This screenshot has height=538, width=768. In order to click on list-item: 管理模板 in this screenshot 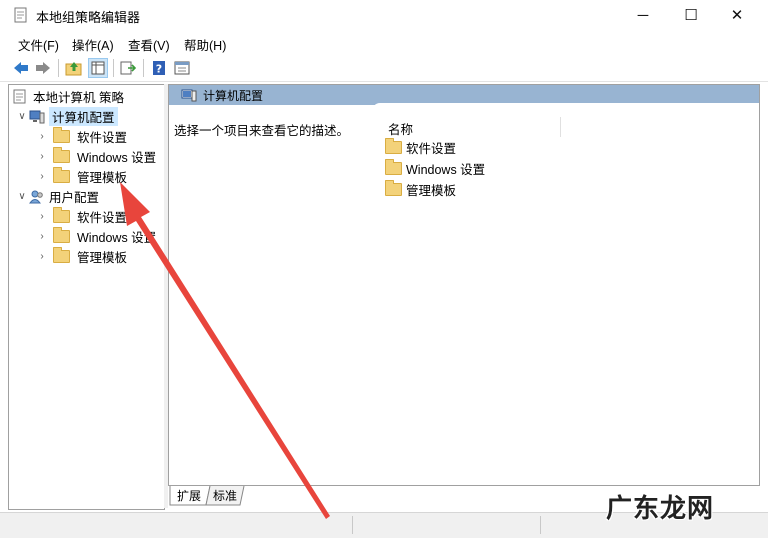, I will do `click(421, 188)`.